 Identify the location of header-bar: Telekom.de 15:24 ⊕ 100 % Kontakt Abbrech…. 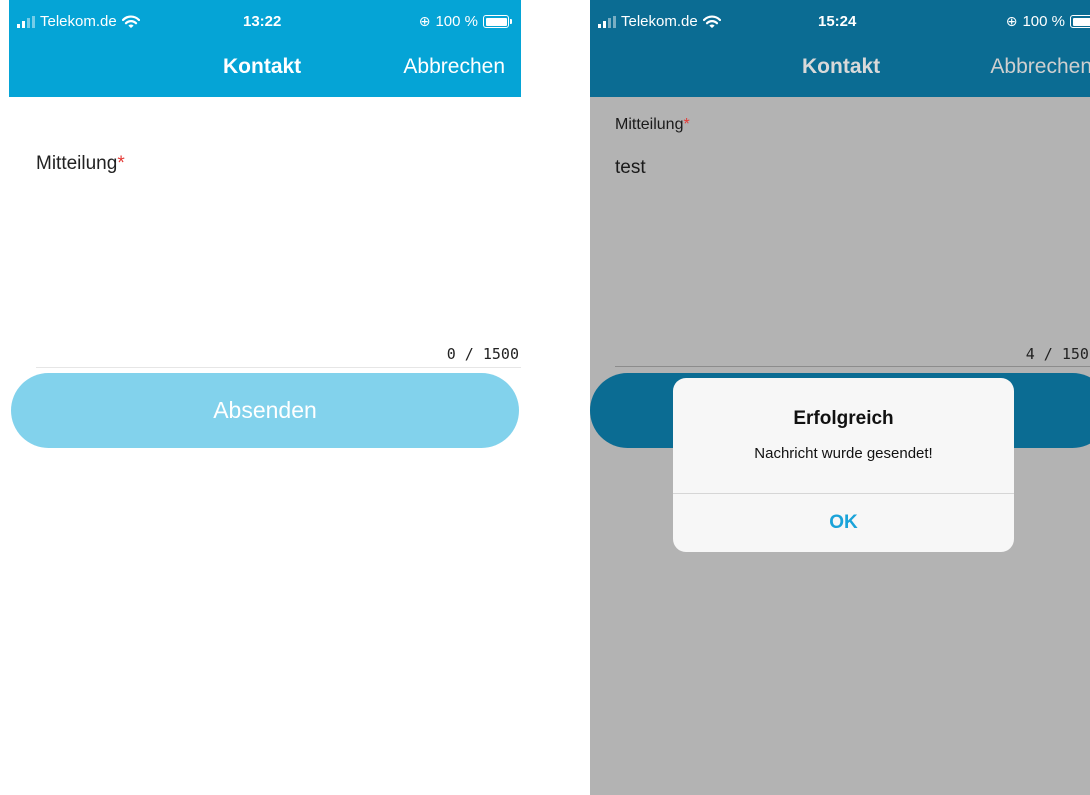
(840, 48).